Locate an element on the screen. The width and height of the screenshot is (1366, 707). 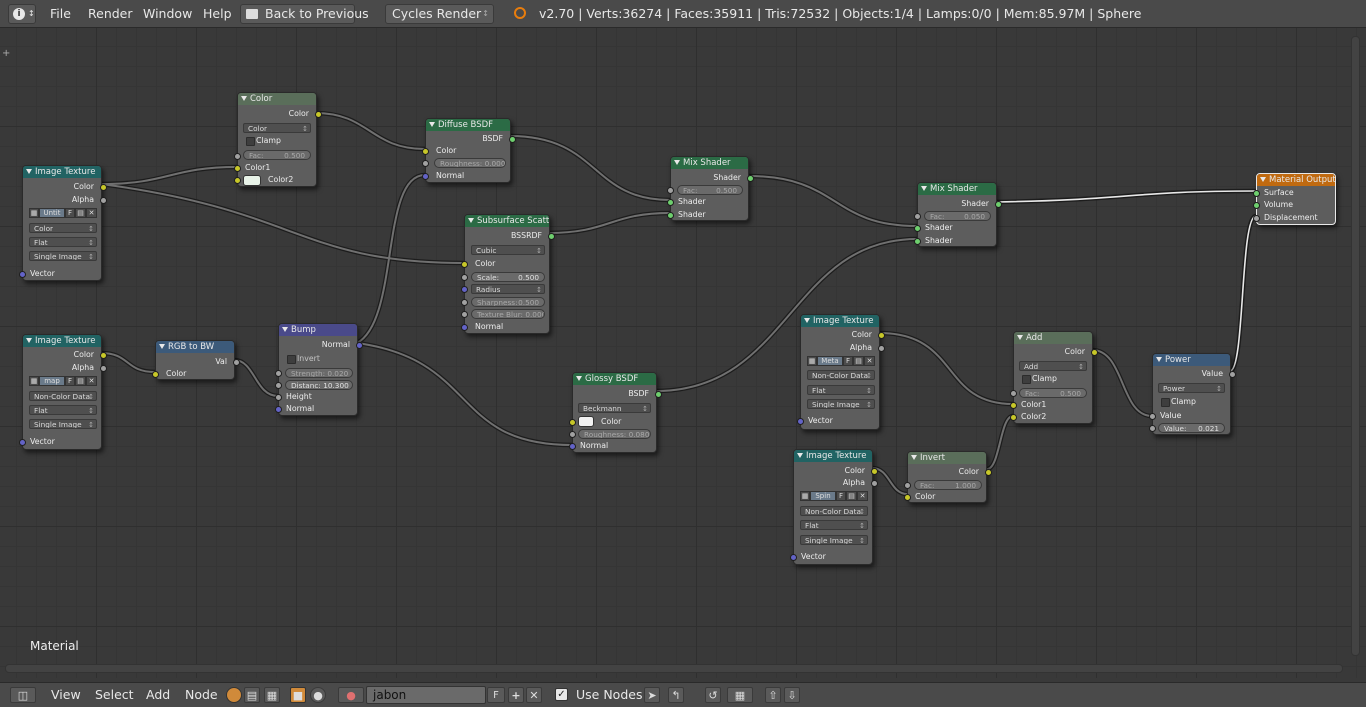
socket-color1-in is located at coordinates (237, 168).